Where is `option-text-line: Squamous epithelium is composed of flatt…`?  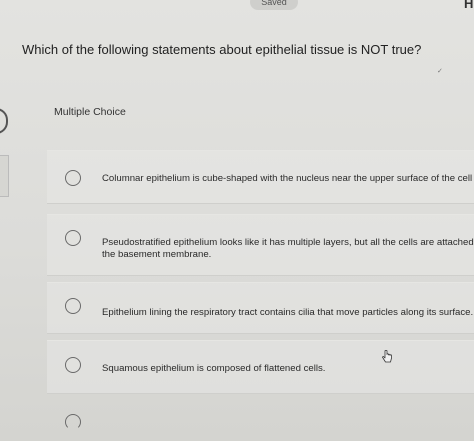
option-text-line: Squamous epithelium is composed of flatt… is located at coordinates (214, 368).